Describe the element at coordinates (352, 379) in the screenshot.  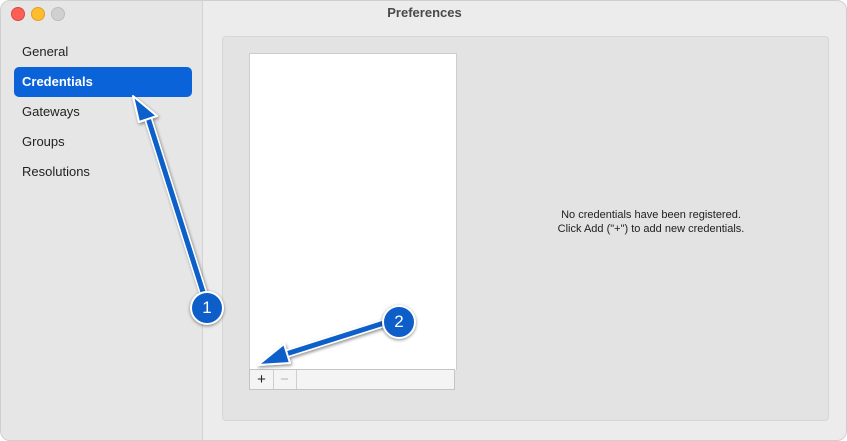
I see `credentials-list-toolbar: + −` at that location.